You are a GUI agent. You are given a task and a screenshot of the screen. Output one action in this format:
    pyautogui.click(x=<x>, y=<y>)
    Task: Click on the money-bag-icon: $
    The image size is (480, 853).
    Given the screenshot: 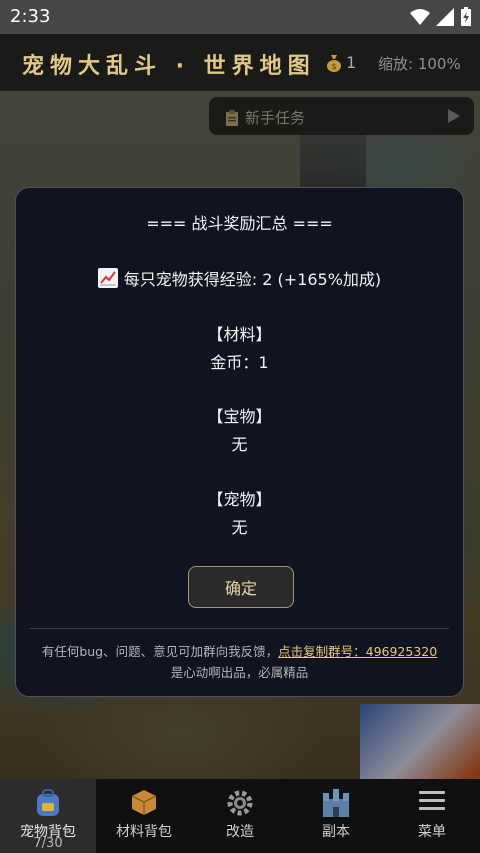 What is the action you would take?
    pyautogui.click(x=334, y=63)
    